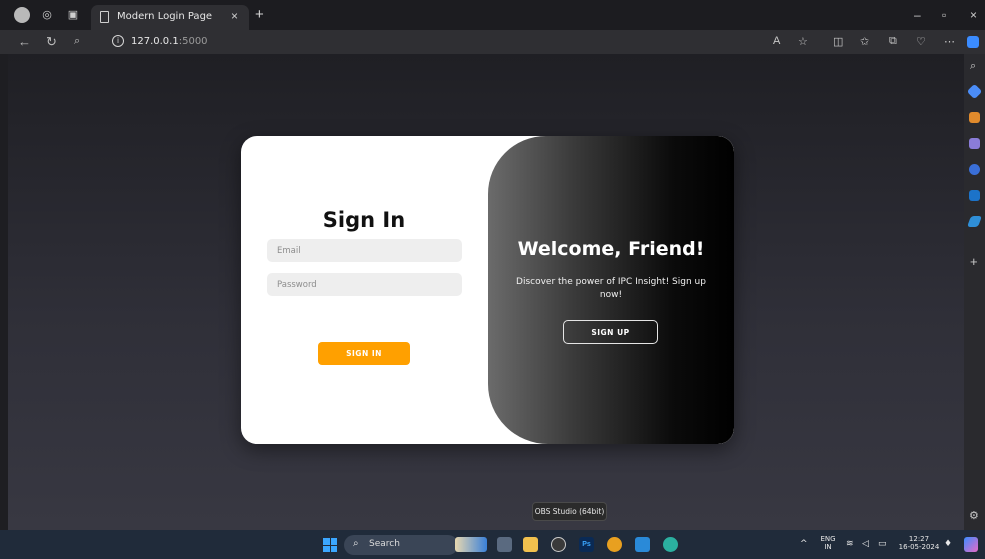  I want to click on address-bar: i 127.0.0.1:5000, so click(430, 42).